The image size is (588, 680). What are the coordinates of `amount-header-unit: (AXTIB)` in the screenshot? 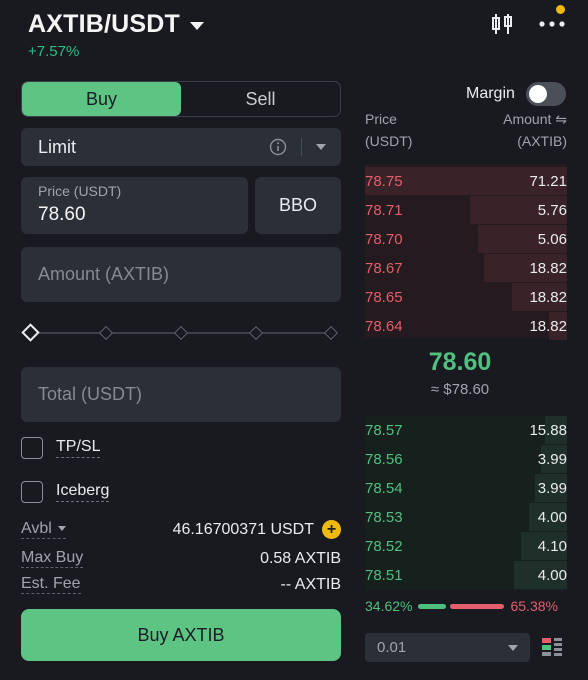 It's located at (542, 141).